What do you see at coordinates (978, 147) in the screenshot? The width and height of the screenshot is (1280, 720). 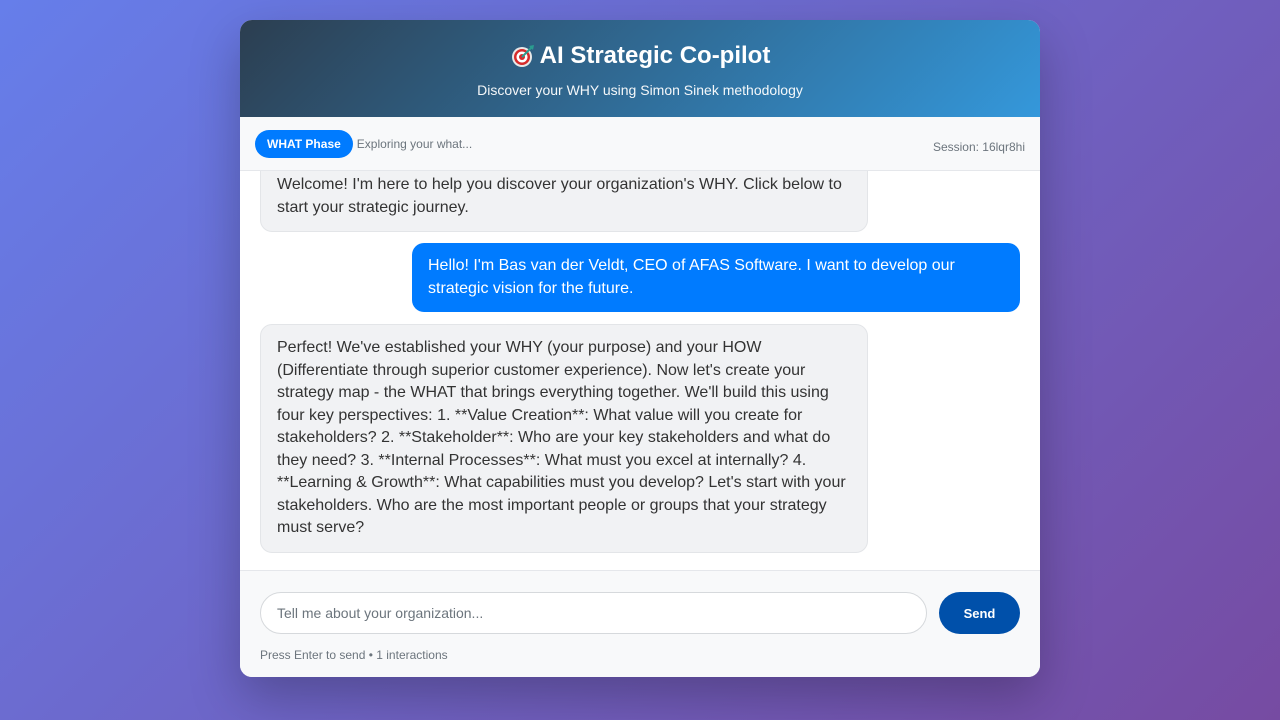 I see `session-id: Session: 16lqr8hi` at bounding box center [978, 147].